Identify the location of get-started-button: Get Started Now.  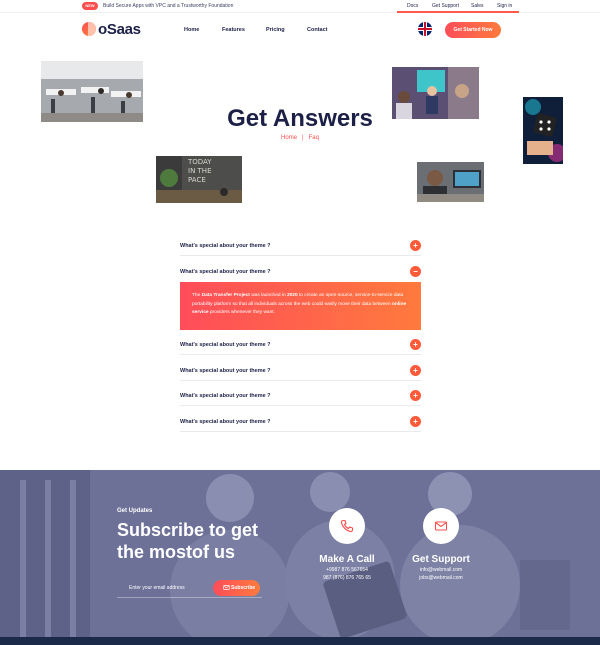
(473, 30).